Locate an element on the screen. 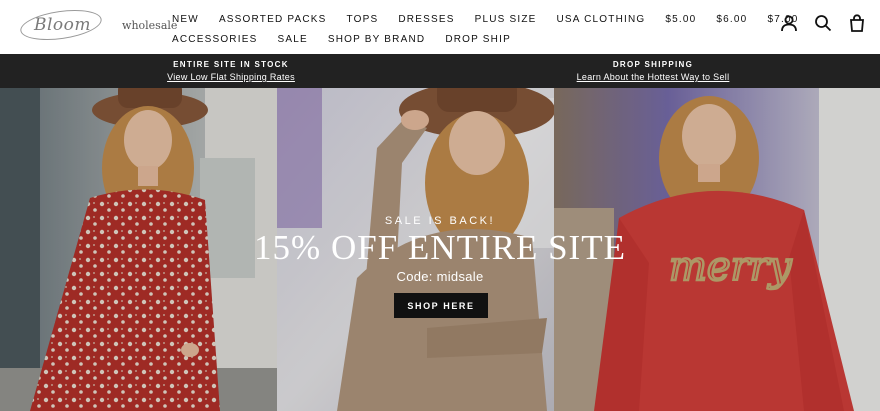  announcement-title: DROP SHIPPING is located at coordinates (653, 64).